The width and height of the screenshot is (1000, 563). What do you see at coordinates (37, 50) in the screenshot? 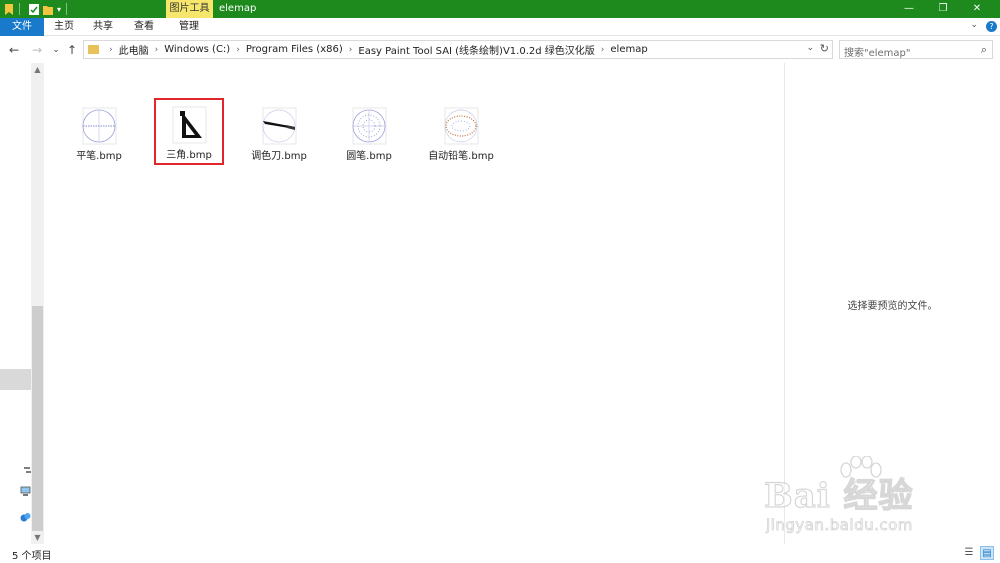
I see `forward-button: →` at bounding box center [37, 50].